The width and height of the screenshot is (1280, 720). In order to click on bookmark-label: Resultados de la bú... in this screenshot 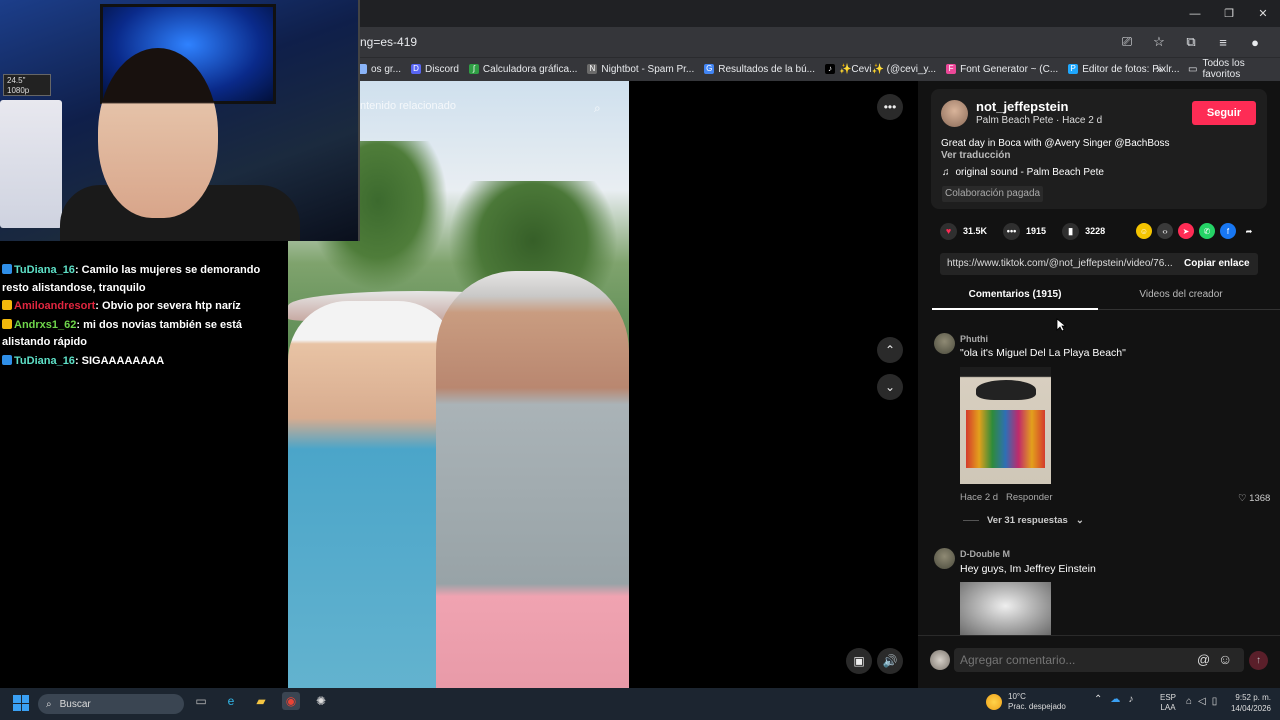, I will do `click(766, 69)`.